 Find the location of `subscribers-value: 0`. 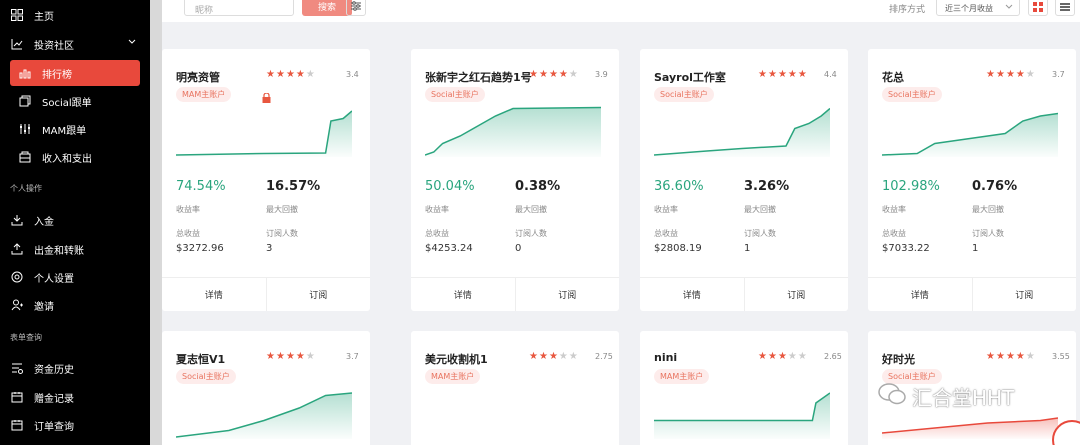

subscribers-value: 0 is located at coordinates (518, 248).